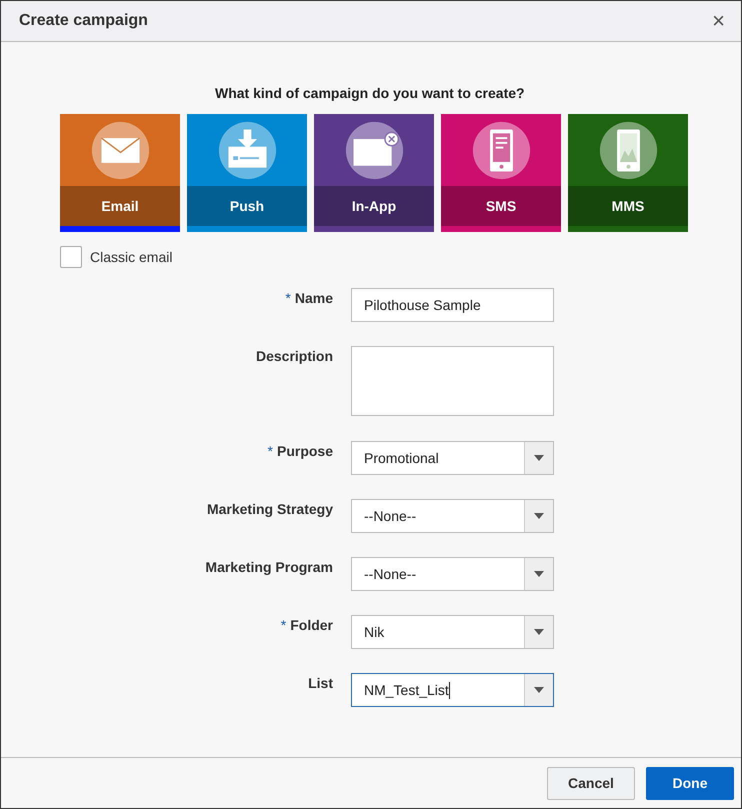 This screenshot has height=809, width=742. I want to click on phone-image-icon, so click(628, 150).